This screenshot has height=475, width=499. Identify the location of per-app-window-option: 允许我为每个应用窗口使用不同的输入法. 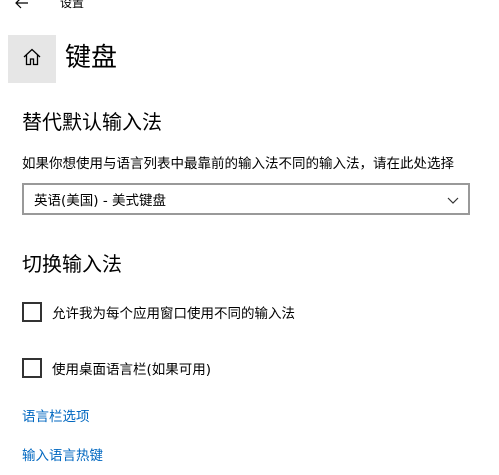
(158, 312).